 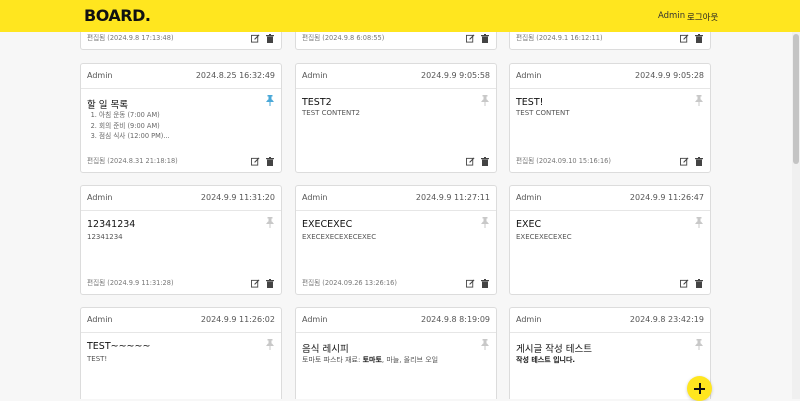 What do you see at coordinates (699, 388) in the screenshot?
I see `add-post-button` at bounding box center [699, 388].